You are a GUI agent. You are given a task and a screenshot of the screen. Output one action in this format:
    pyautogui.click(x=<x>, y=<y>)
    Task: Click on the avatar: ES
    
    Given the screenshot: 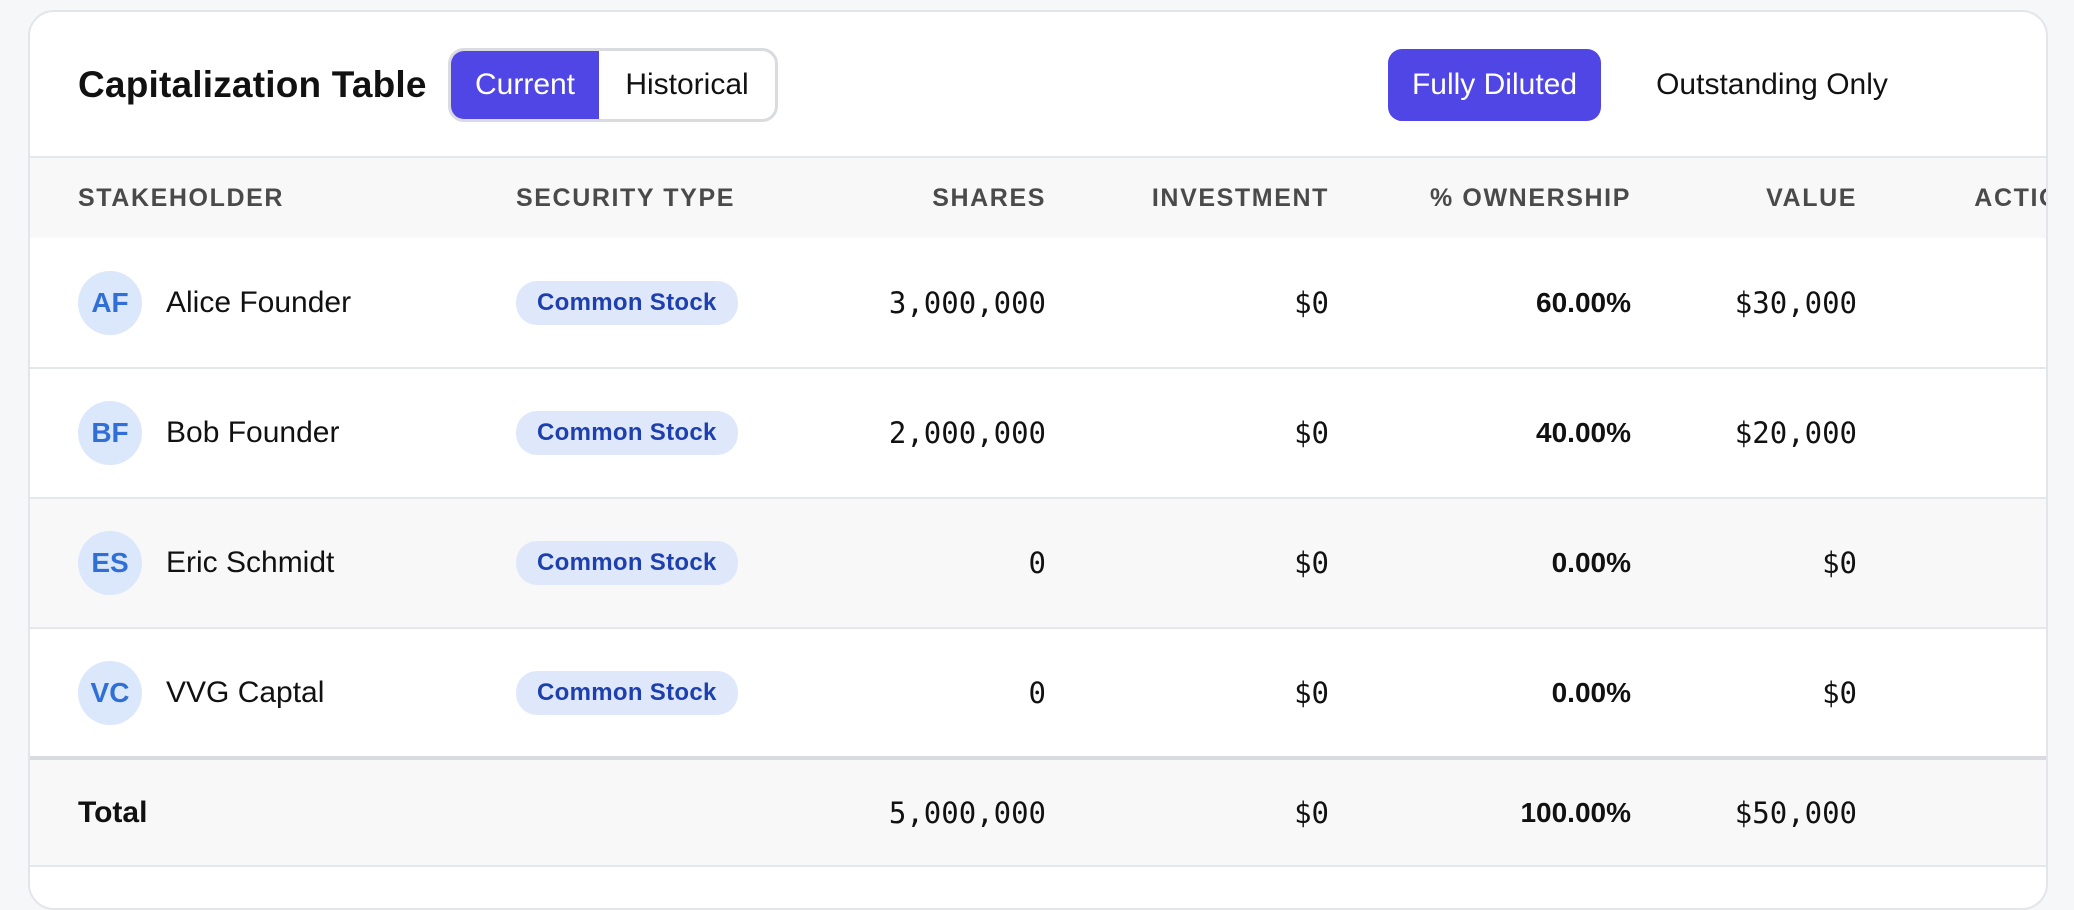 What is the action you would take?
    pyautogui.click(x=110, y=563)
    